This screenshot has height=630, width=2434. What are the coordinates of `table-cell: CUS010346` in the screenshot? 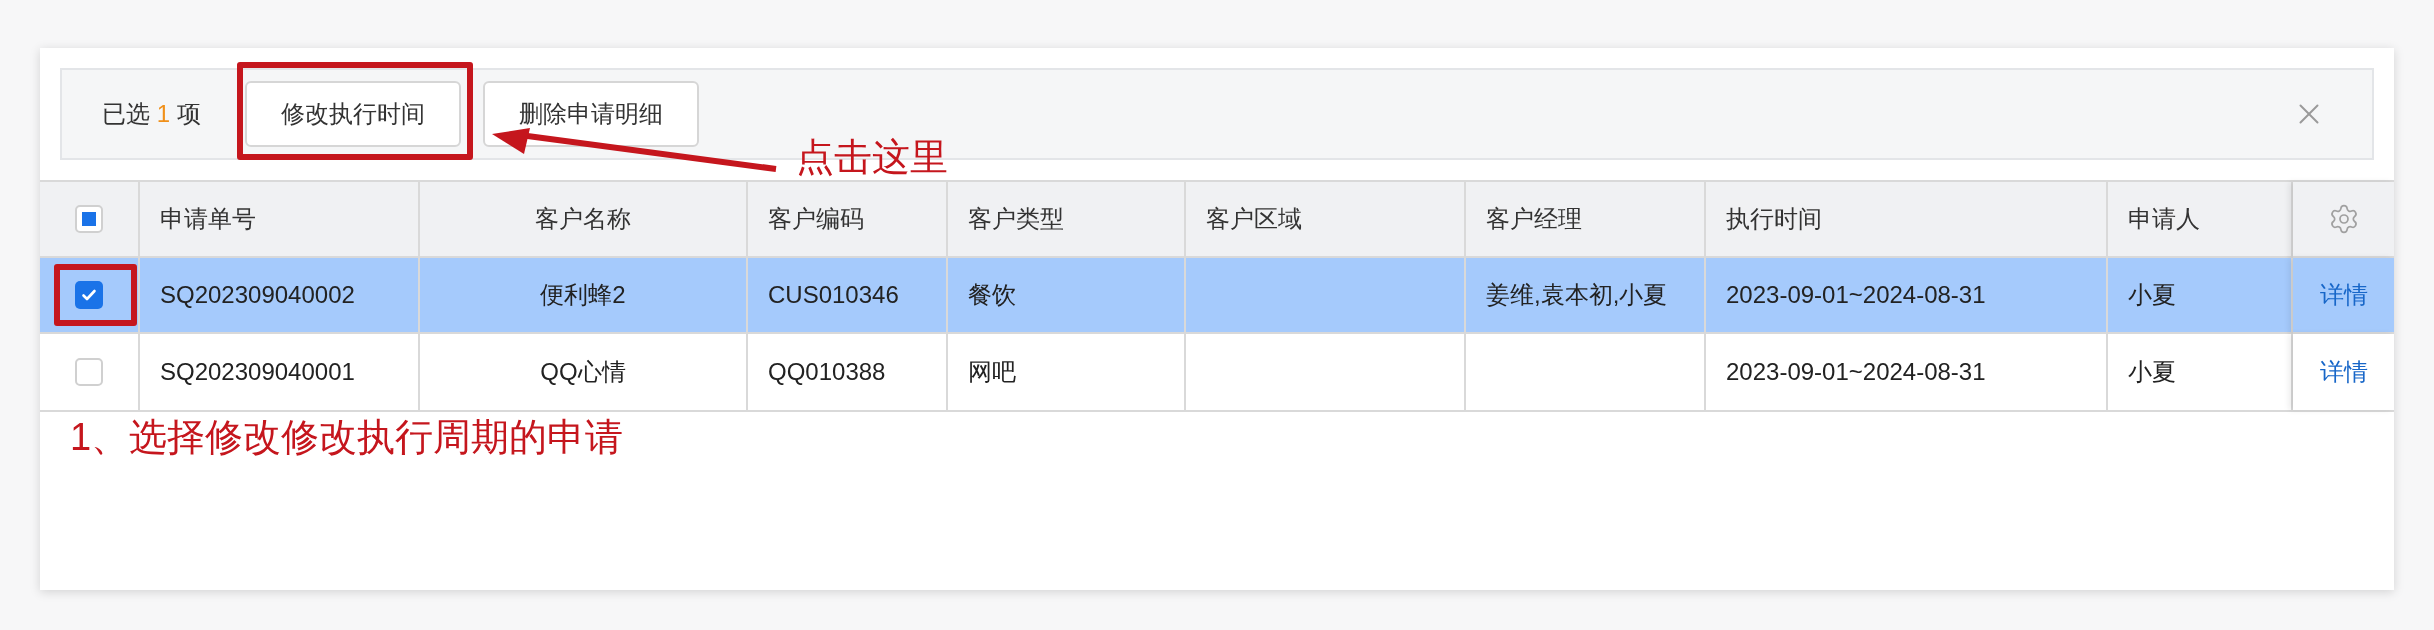 It's located at (848, 296).